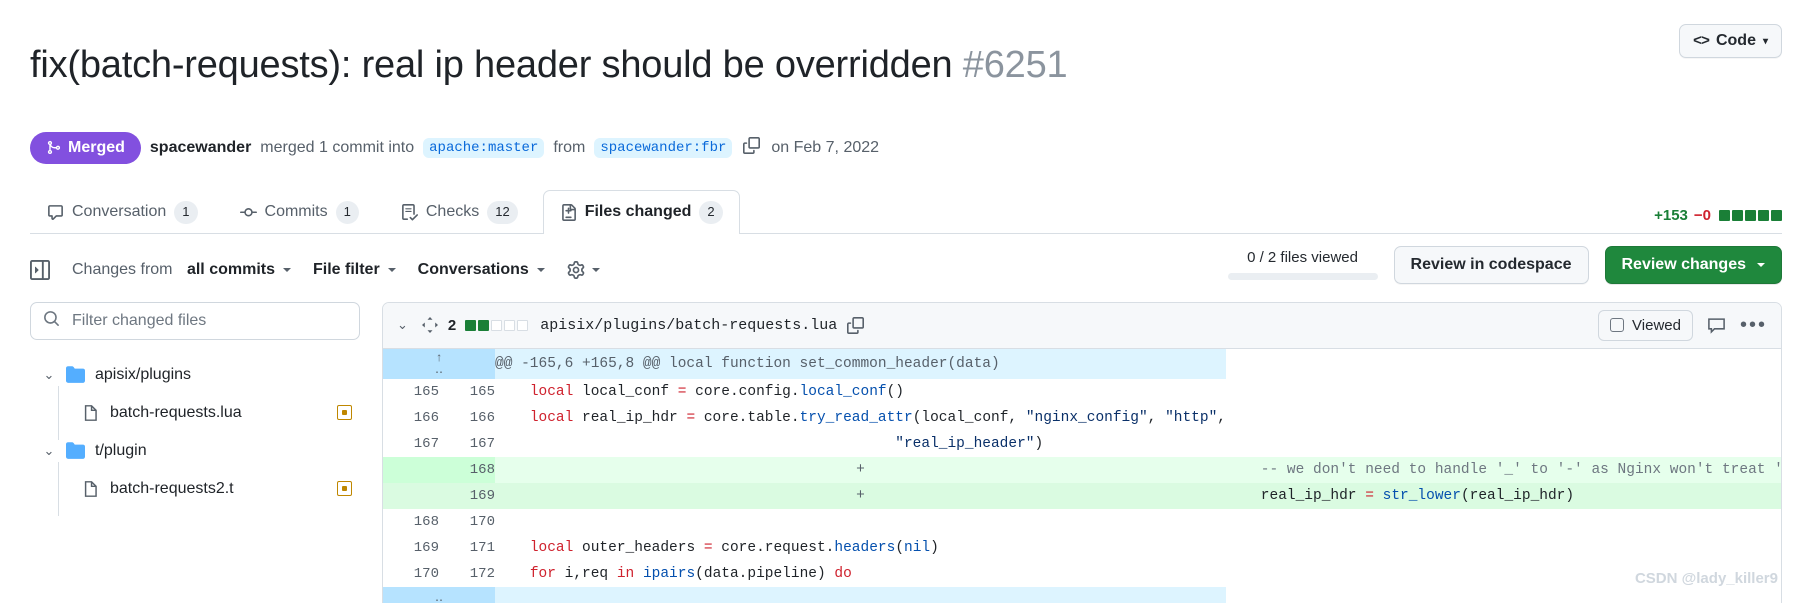 This screenshot has width=1812, height=603. What do you see at coordinates (860, 573) in the screenshot?
I see `code-line: for i,req in ipairs(data.pipeline) do` at bounding box center [860, 573].